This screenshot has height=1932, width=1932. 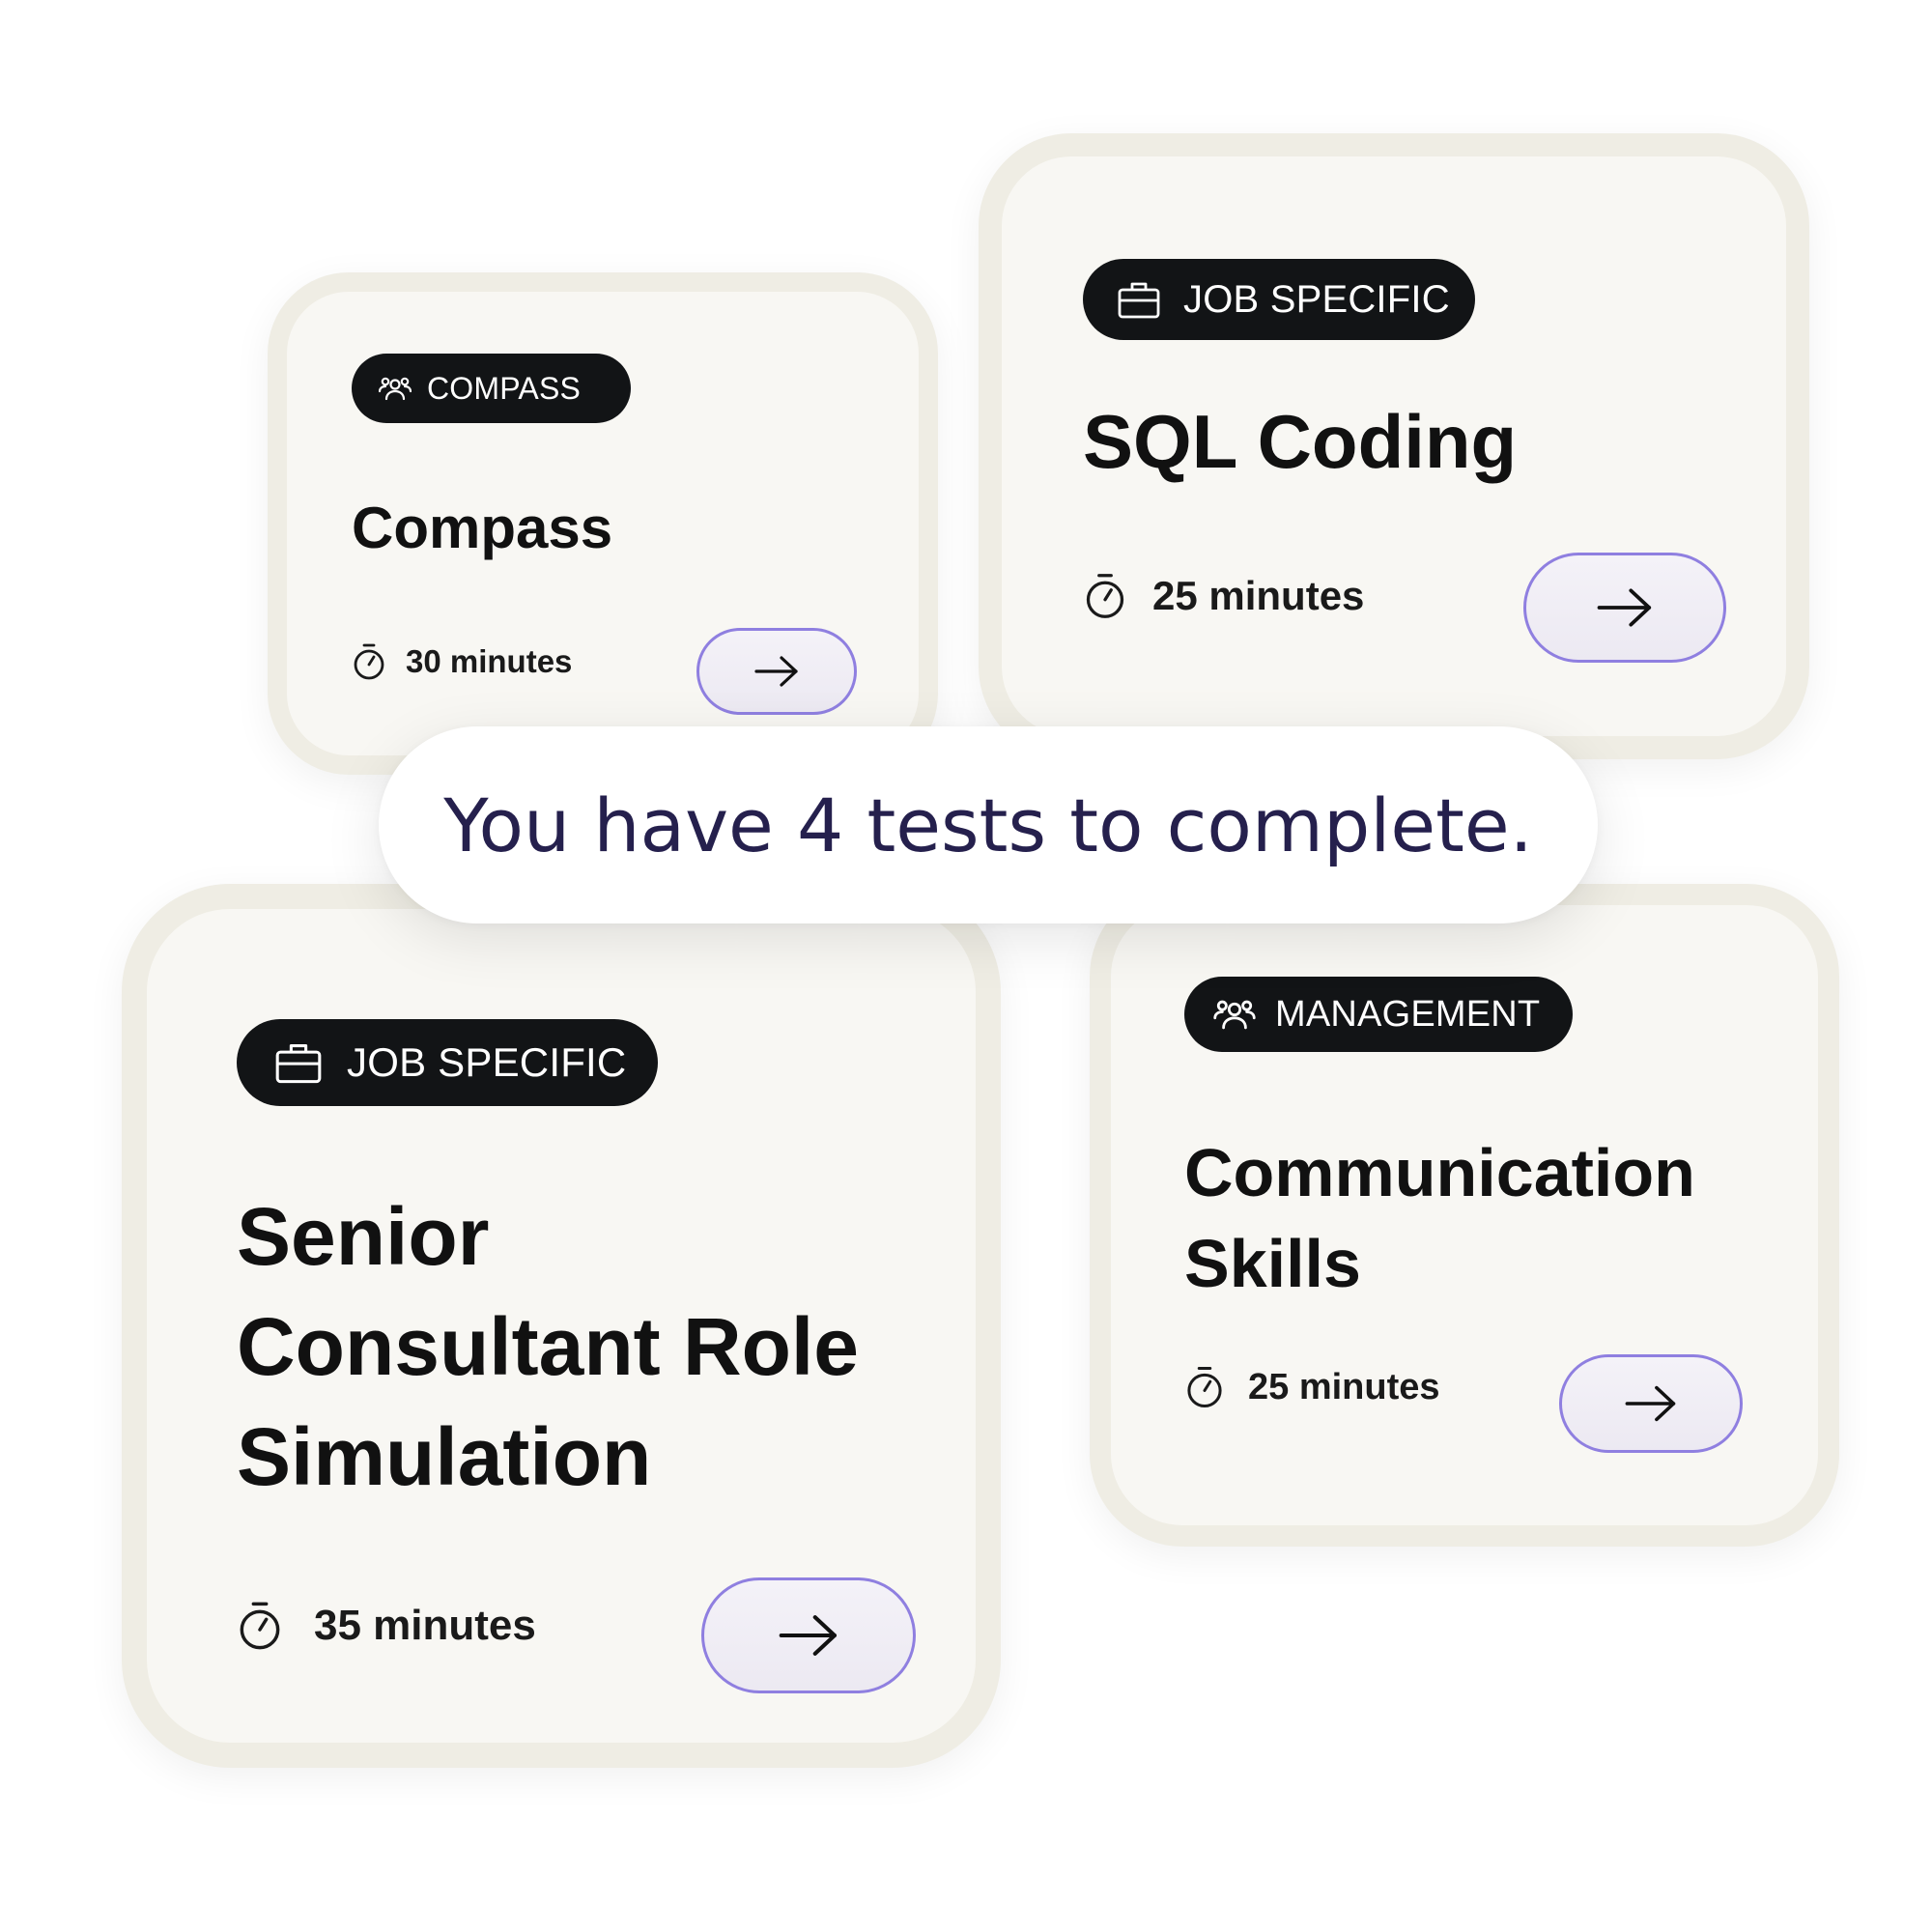 I want to click on tests-remaining-text: You have 4 tests to complete., so click(x=988, y=824).